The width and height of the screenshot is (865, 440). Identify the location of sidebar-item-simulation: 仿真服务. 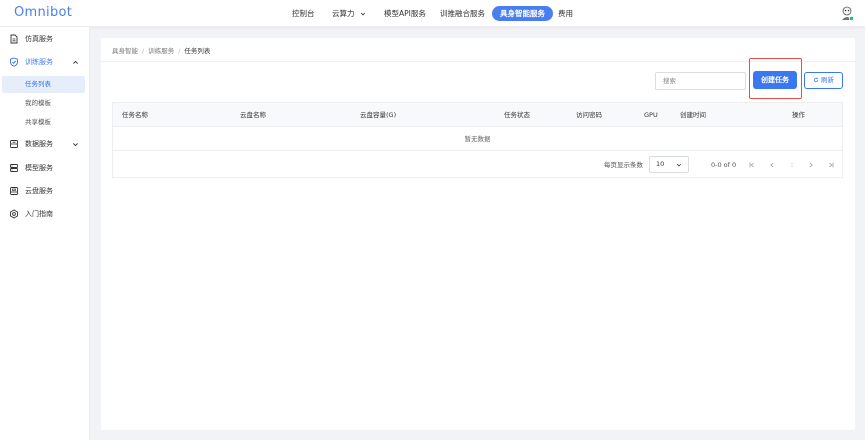
(45, 39).